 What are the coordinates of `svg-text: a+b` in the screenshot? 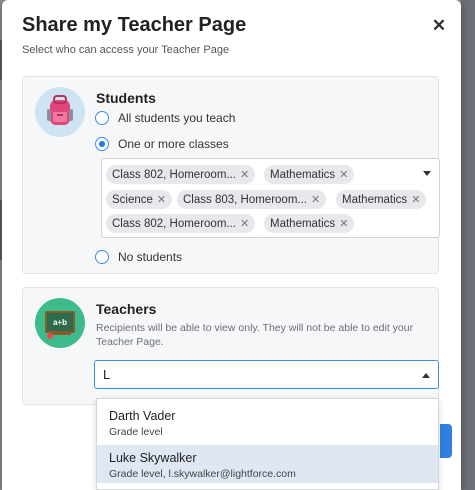 It's located at (60, 322).